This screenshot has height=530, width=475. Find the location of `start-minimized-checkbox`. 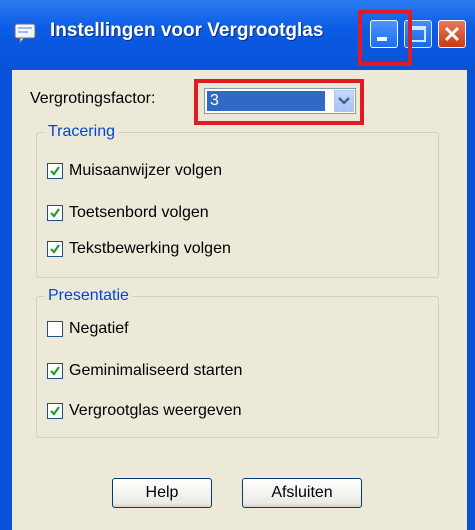

start-minimized-checkbox is located at coordinates (55, 371).